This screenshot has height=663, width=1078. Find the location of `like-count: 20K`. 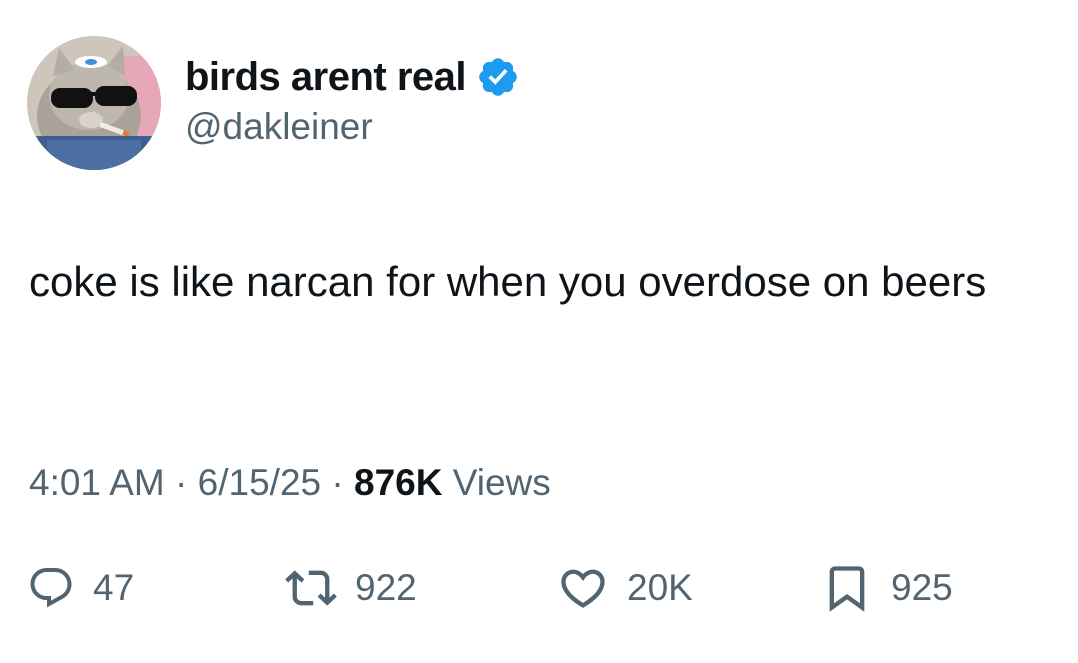

like-count: 20K is located at coordinates (660, 587).